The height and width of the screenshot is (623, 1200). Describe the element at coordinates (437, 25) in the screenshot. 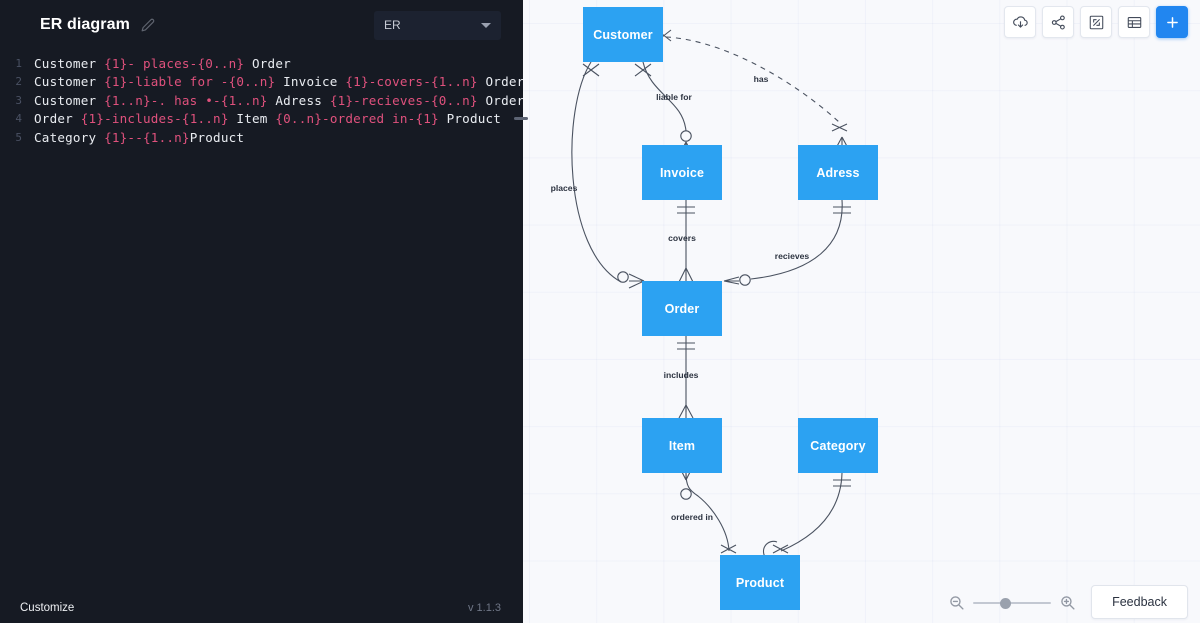

I see `diagram-type-select: ER` at that location.